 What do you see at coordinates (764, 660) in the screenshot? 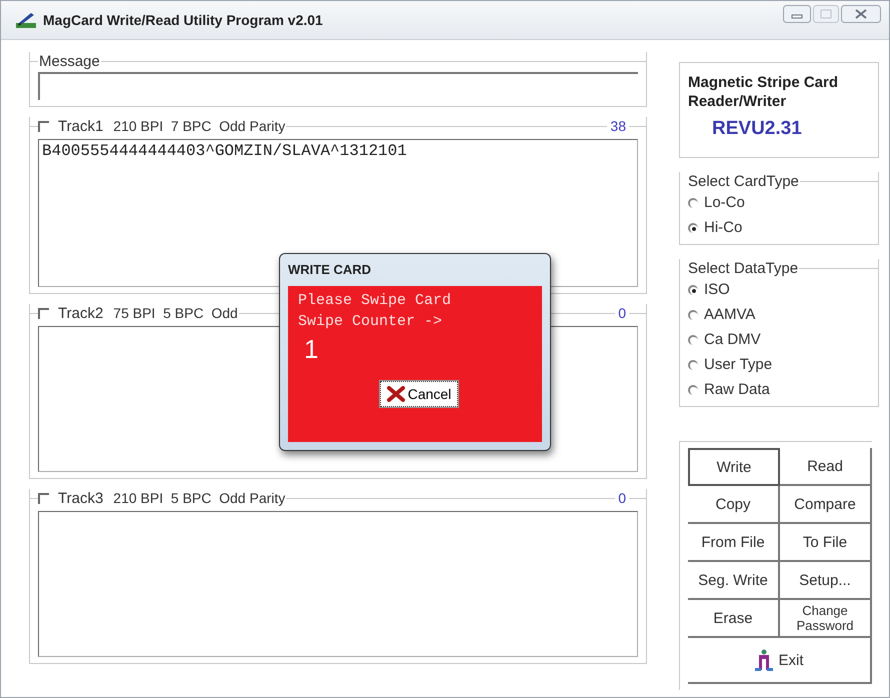
I see `door-icon` at bounding box center [764, 660].